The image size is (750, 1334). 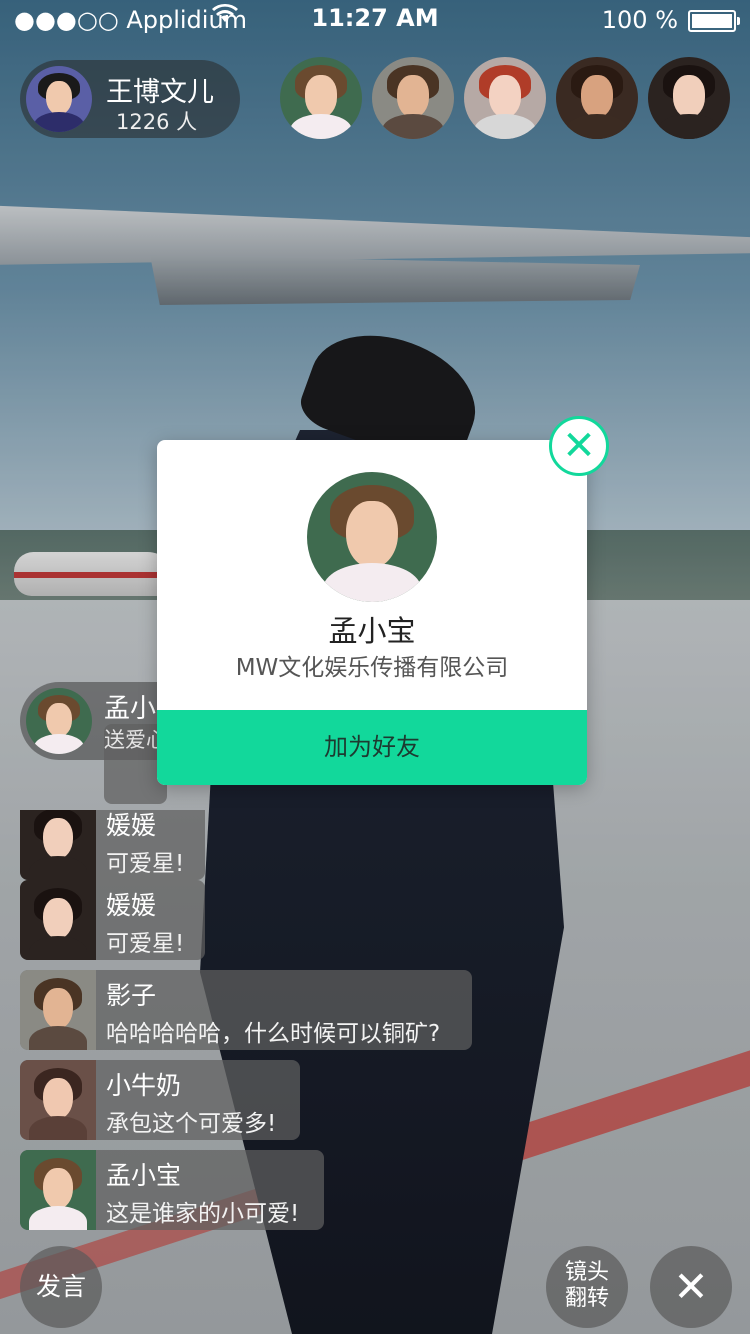 I want to click on flip-camera-button: 镜头 翻转, so click(x=587, y=1287).